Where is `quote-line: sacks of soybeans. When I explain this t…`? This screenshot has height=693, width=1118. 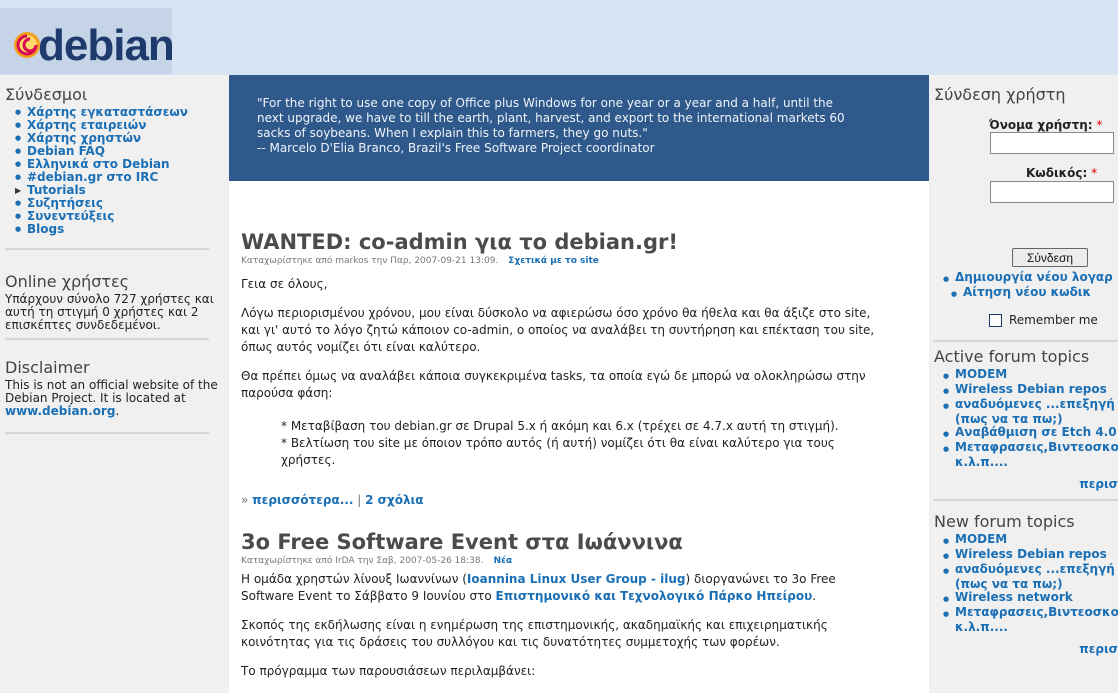
quote-line: sacks of soybeans. When I explain this t… is located at coordinates (452, 133).